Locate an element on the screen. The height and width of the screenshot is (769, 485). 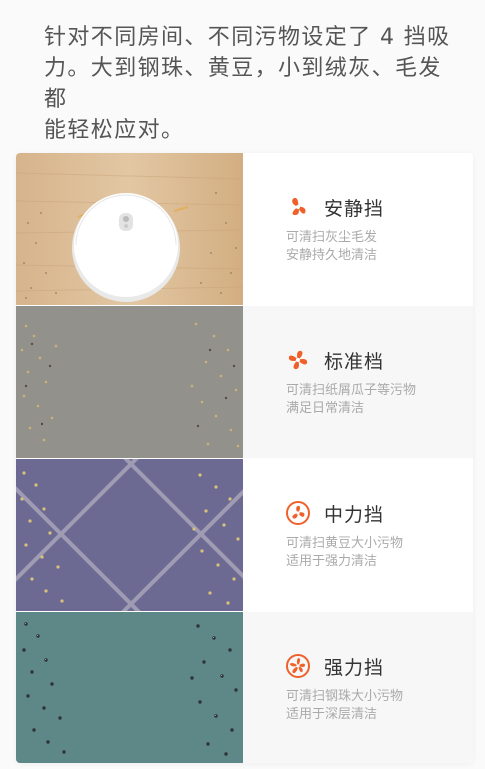
intro-line-3: 能轻松应对。 is located at coordinates (114, 130).